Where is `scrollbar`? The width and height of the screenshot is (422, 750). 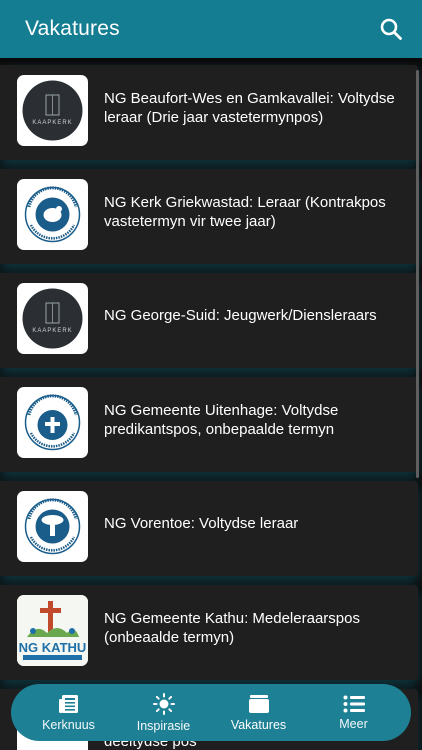 scrollbar is located at coordinates (417, 274).